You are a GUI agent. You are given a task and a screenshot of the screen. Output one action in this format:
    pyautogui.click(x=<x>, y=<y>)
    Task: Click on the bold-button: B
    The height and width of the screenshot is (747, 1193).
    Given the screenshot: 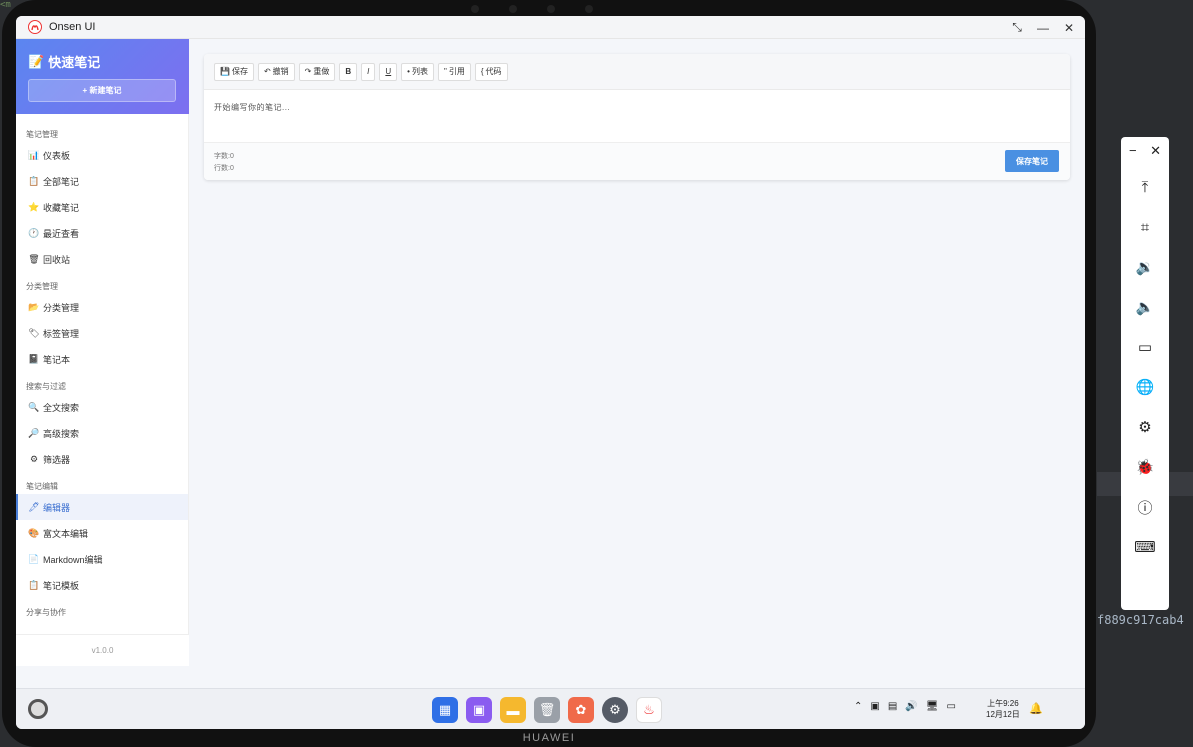 What is the action you would take?
    pyautogui.click(x=348, y=71)
    